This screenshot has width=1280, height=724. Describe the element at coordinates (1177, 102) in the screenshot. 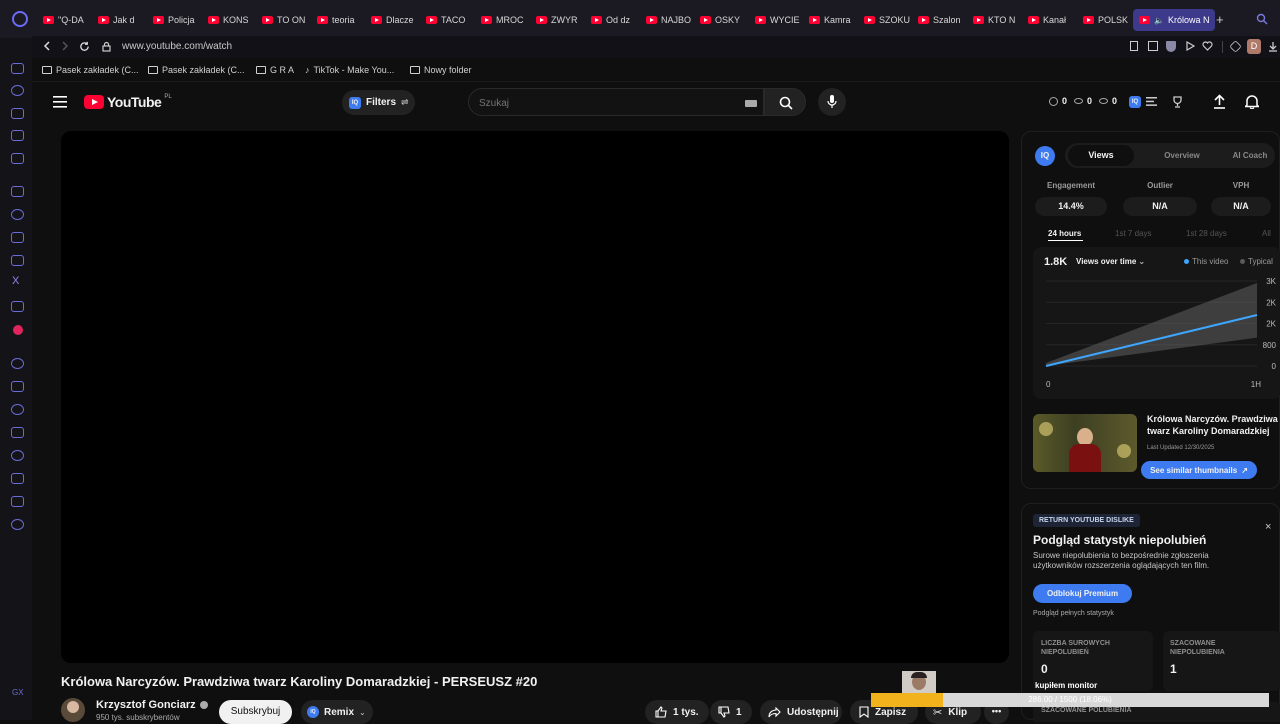

I see `trophy-icon` at that location.